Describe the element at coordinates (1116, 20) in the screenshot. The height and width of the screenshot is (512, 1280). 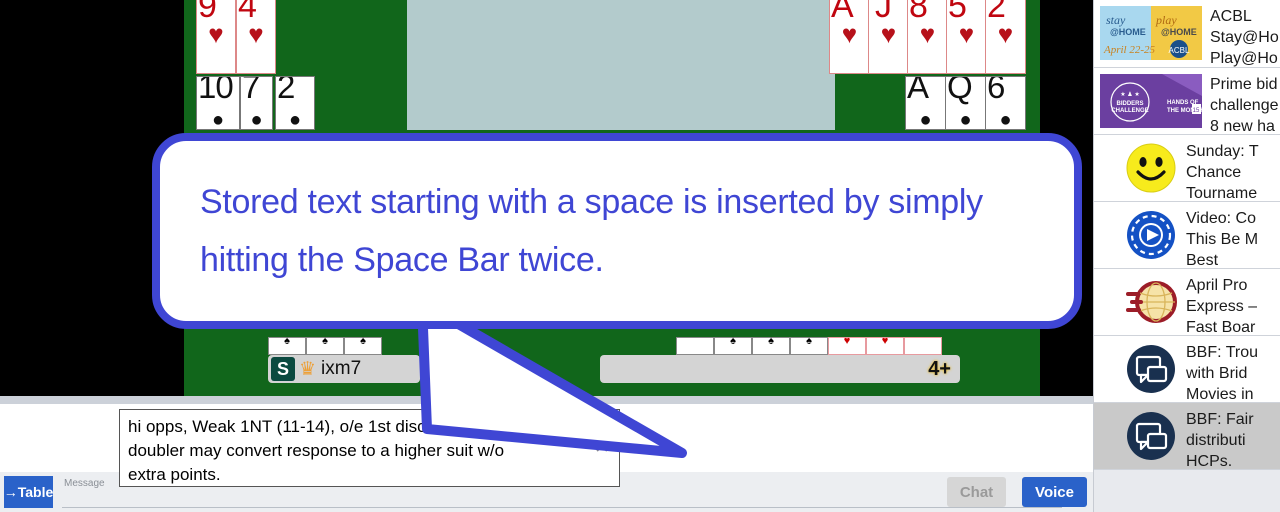
I see `svg-text: stay` at that location.